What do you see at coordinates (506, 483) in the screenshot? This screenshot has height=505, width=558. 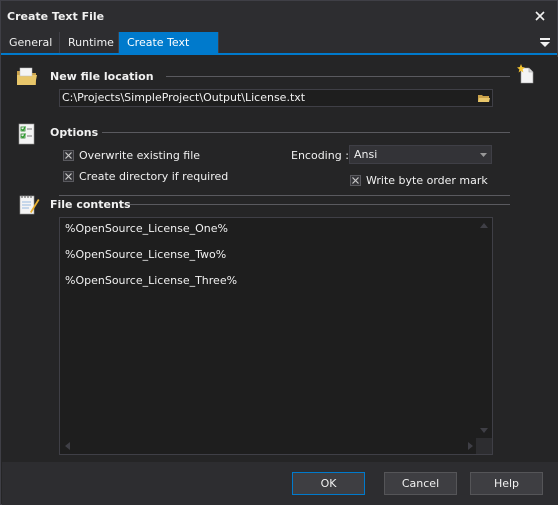 I see `help-button: Help` at bounding box center [506, 483].